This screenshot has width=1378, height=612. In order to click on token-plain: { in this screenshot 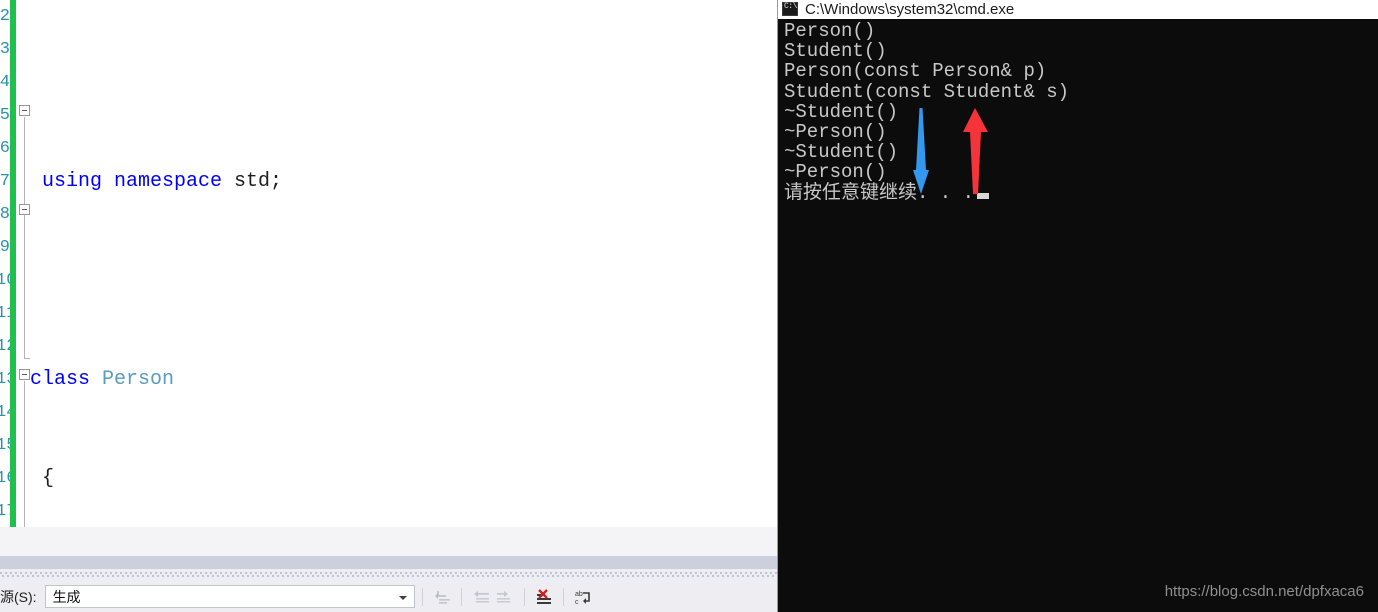, I will do `click(42, 478)`.